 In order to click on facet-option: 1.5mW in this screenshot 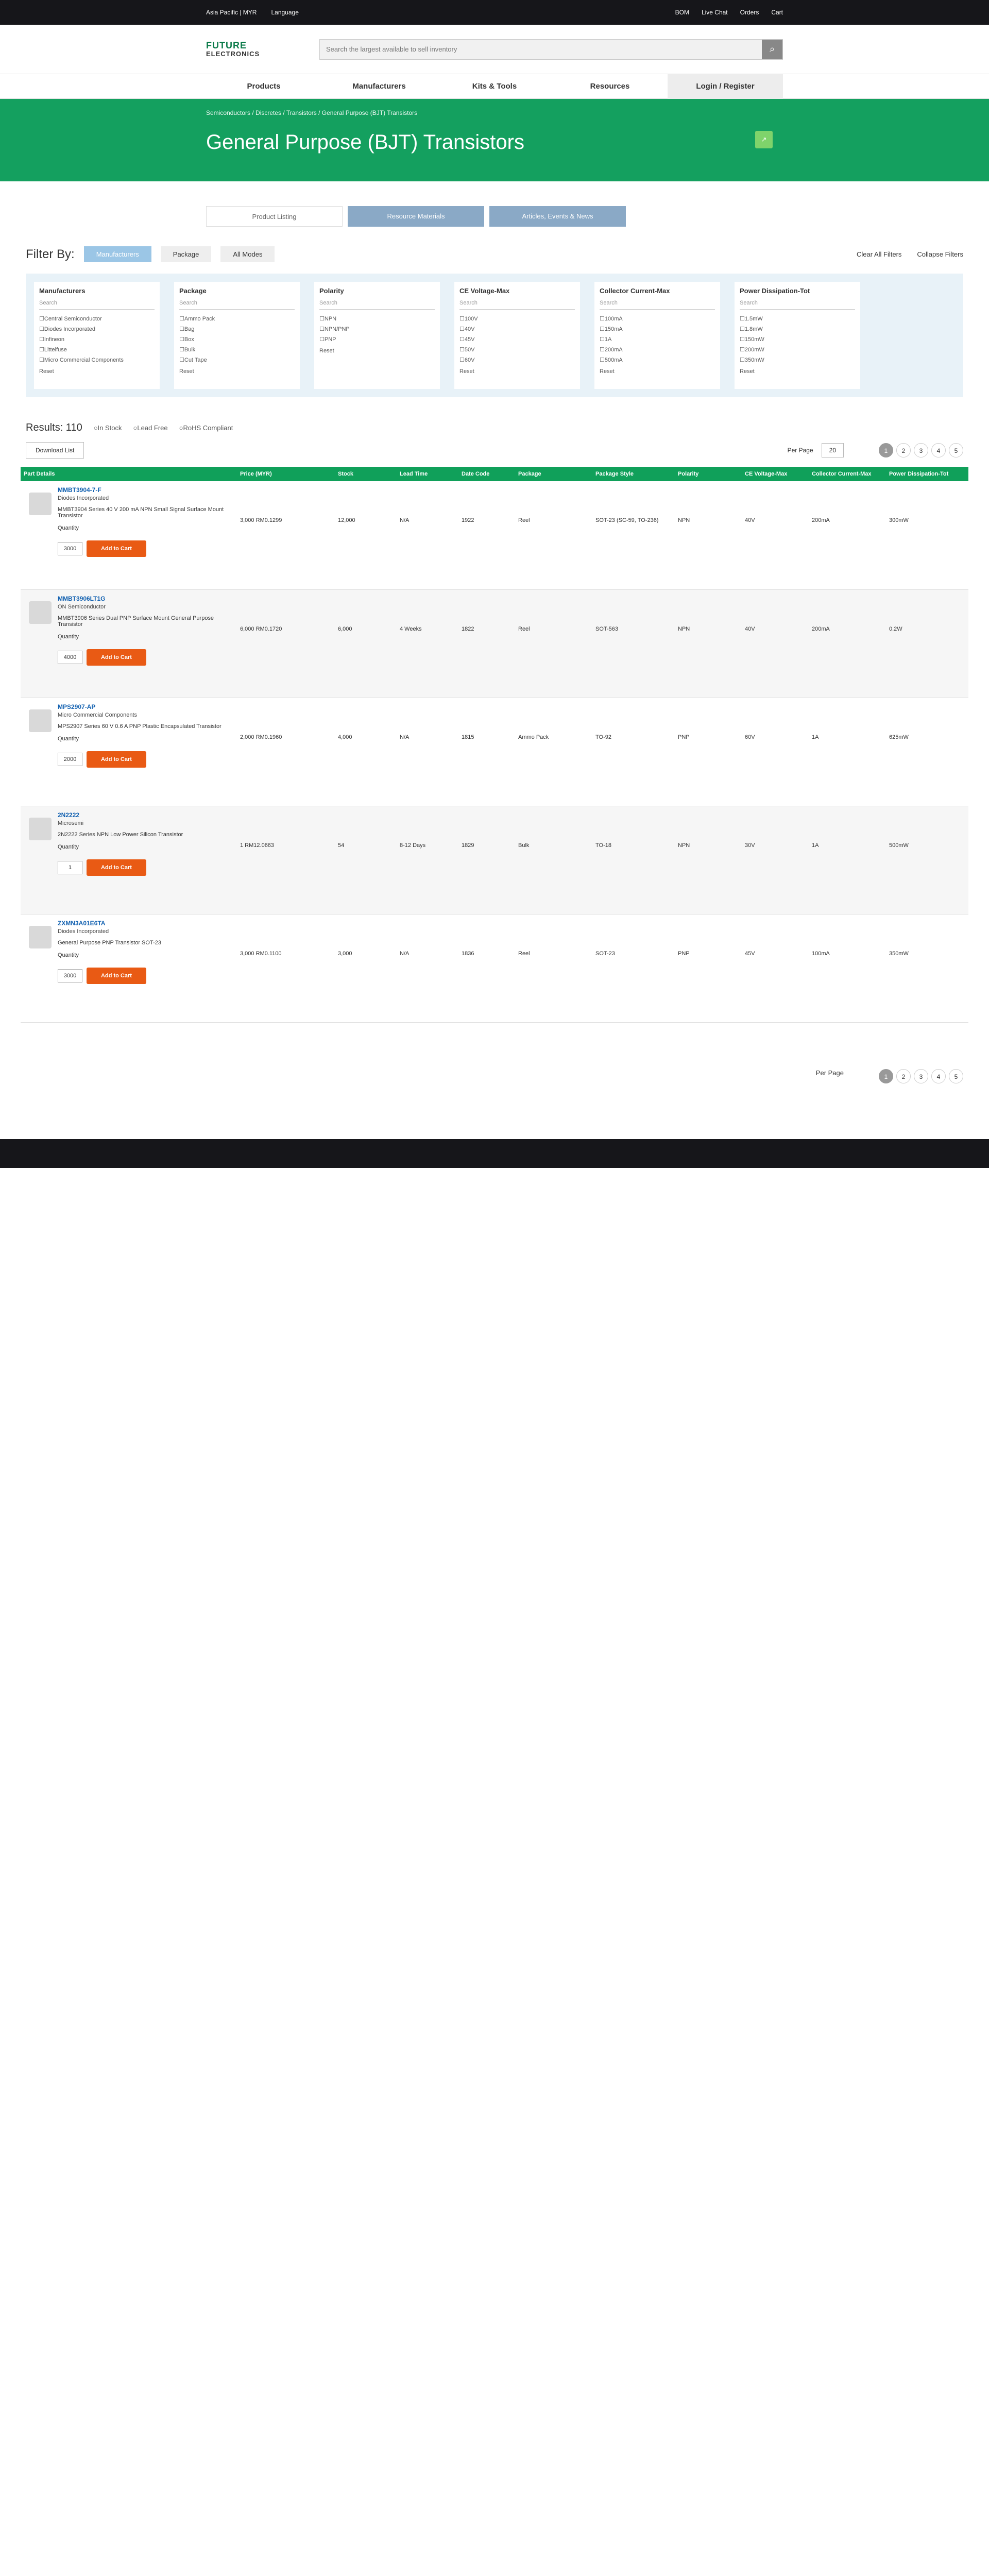, I will do `click(797, 319)`.